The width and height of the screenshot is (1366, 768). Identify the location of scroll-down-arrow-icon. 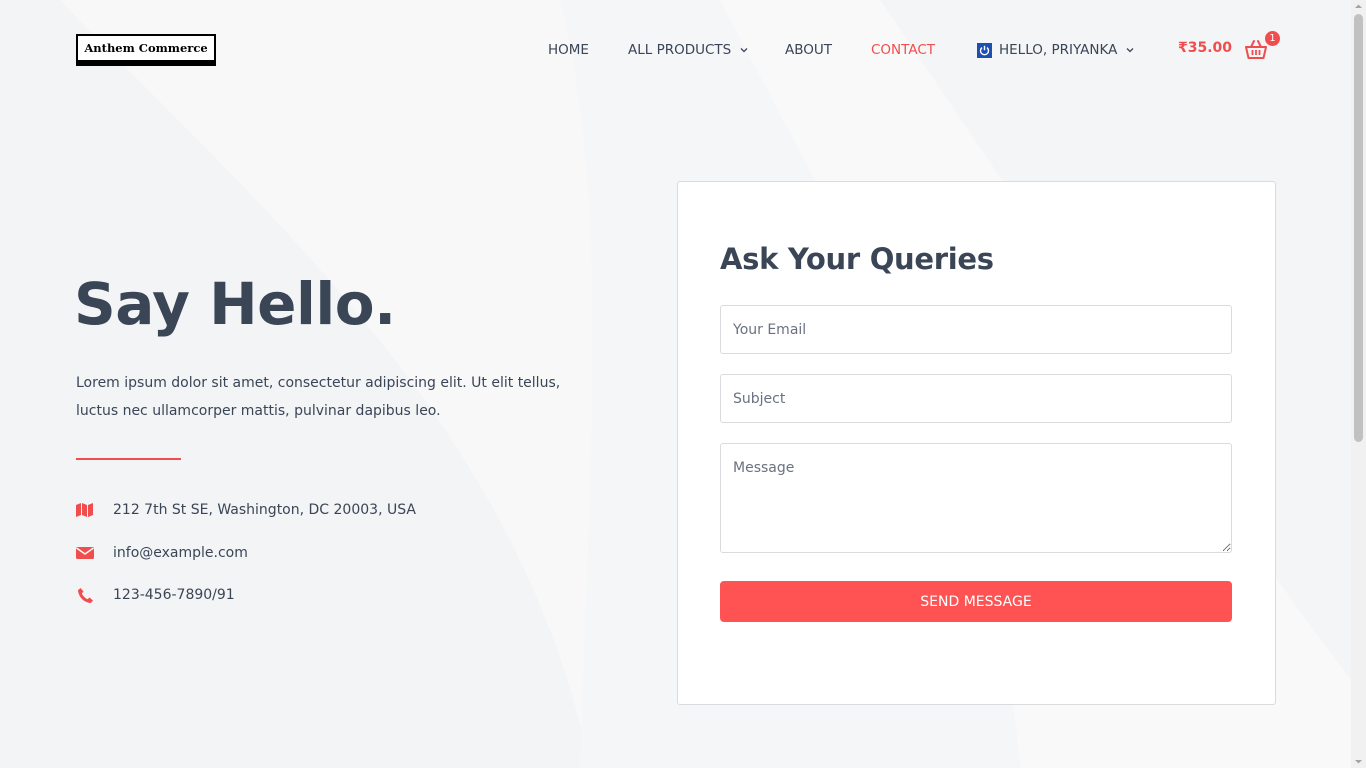
(1358, 761).